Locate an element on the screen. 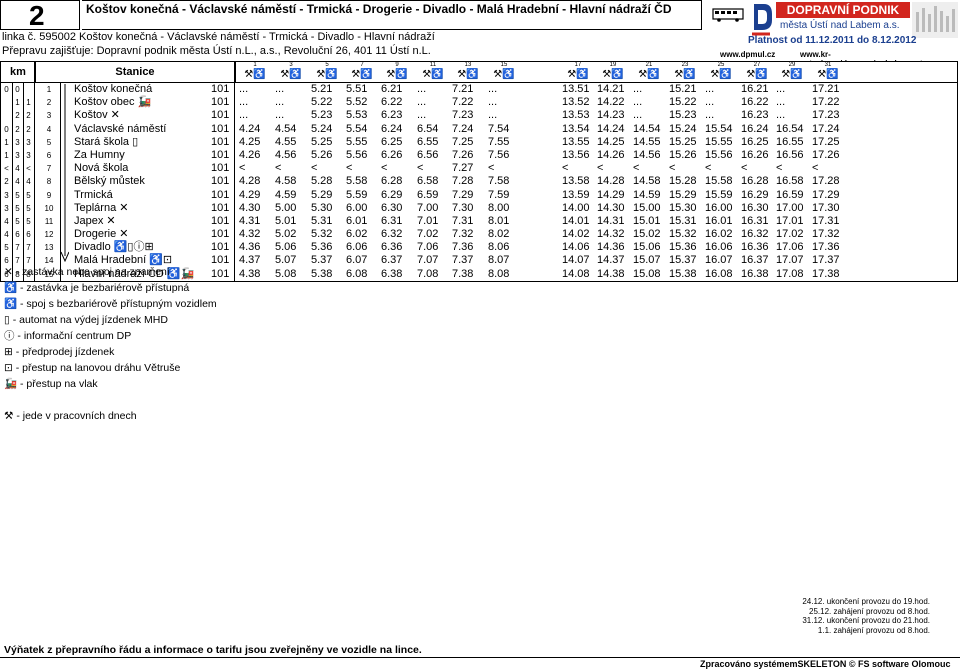  departure-time: 14.58 is located at coordinates (647, 181).